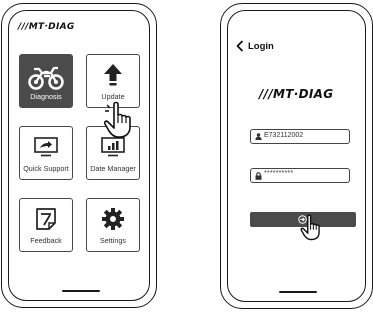 This screenshot has width=373, height=312. I want to click on password-value: **********, so click(279, 173).